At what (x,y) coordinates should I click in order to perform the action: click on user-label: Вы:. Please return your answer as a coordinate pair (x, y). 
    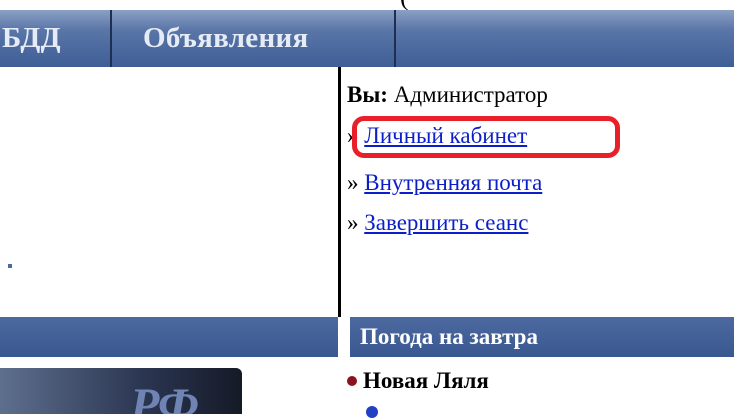
    Looking at the image, I should click on (367, 94).